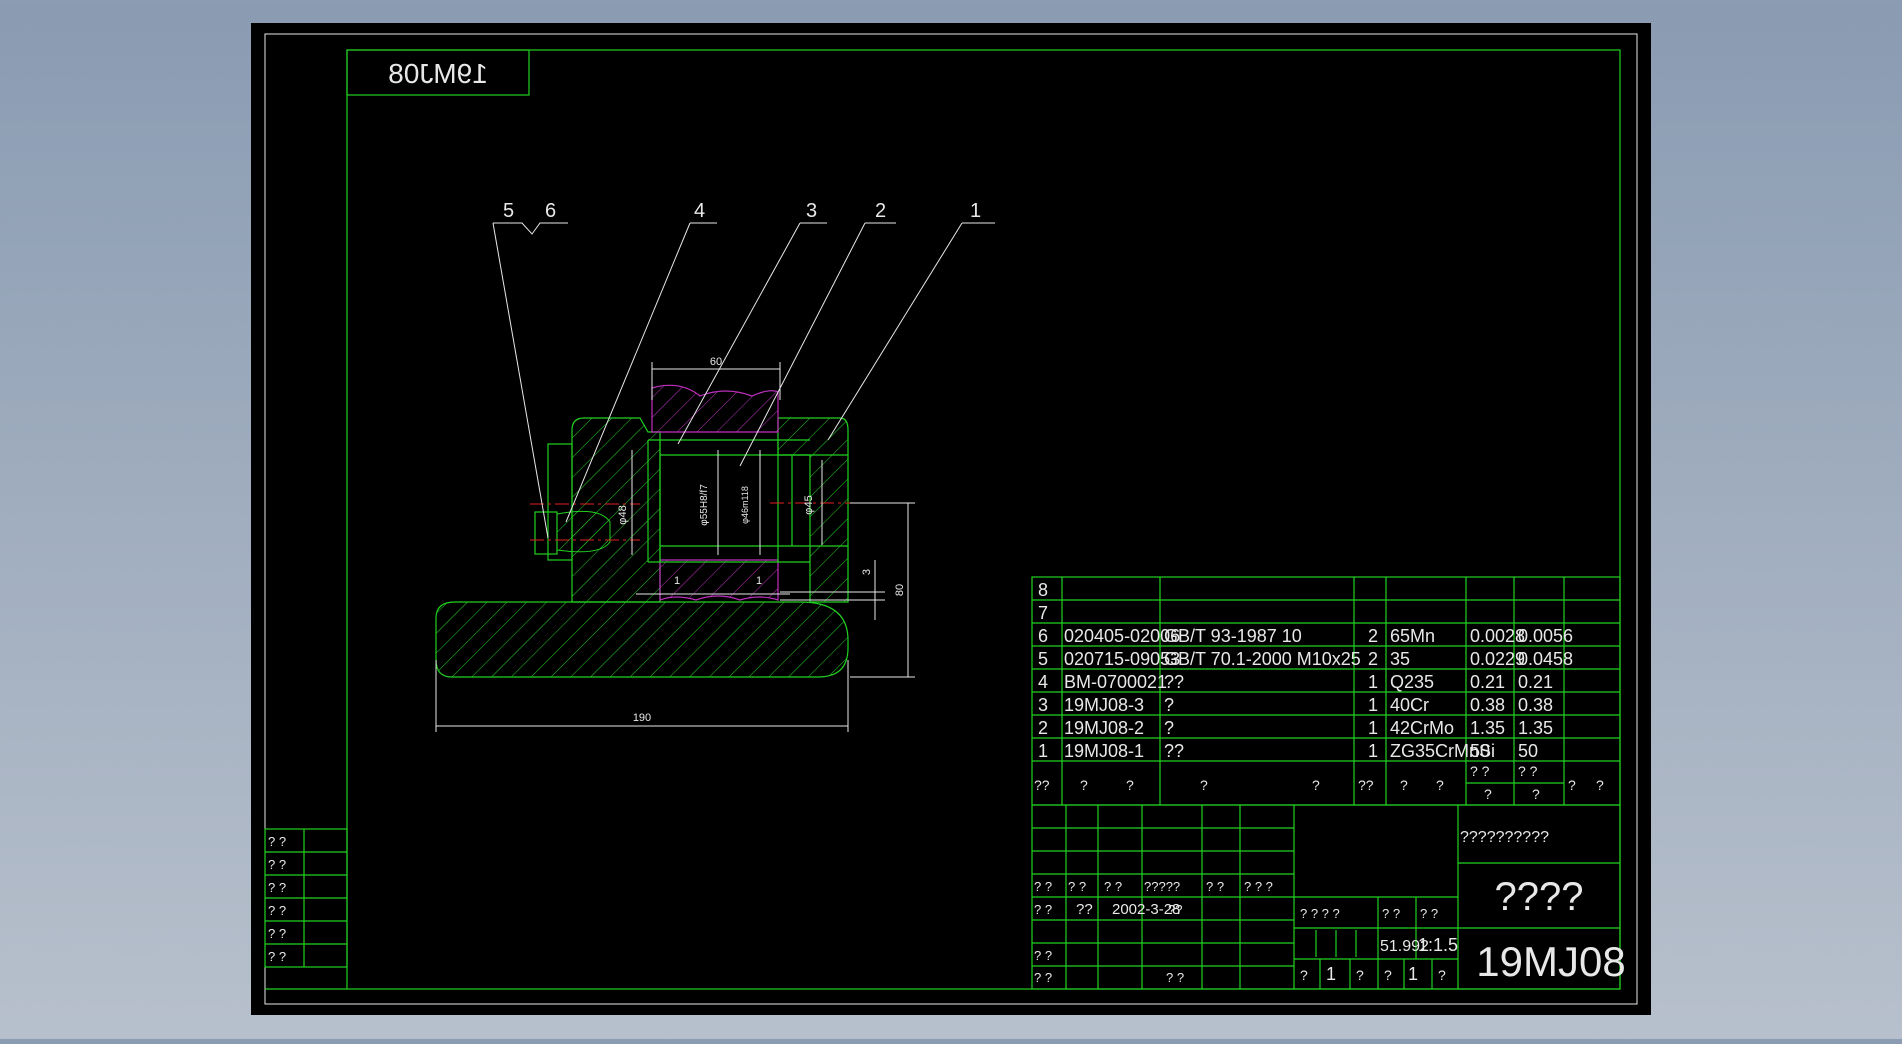 This screenshot has width=1902, height=1044. What do you see at coordinates (1122, 636) in the screenshot?
I see `bom-cell-code: 020405-02006` at bounding box center [1122, 636].